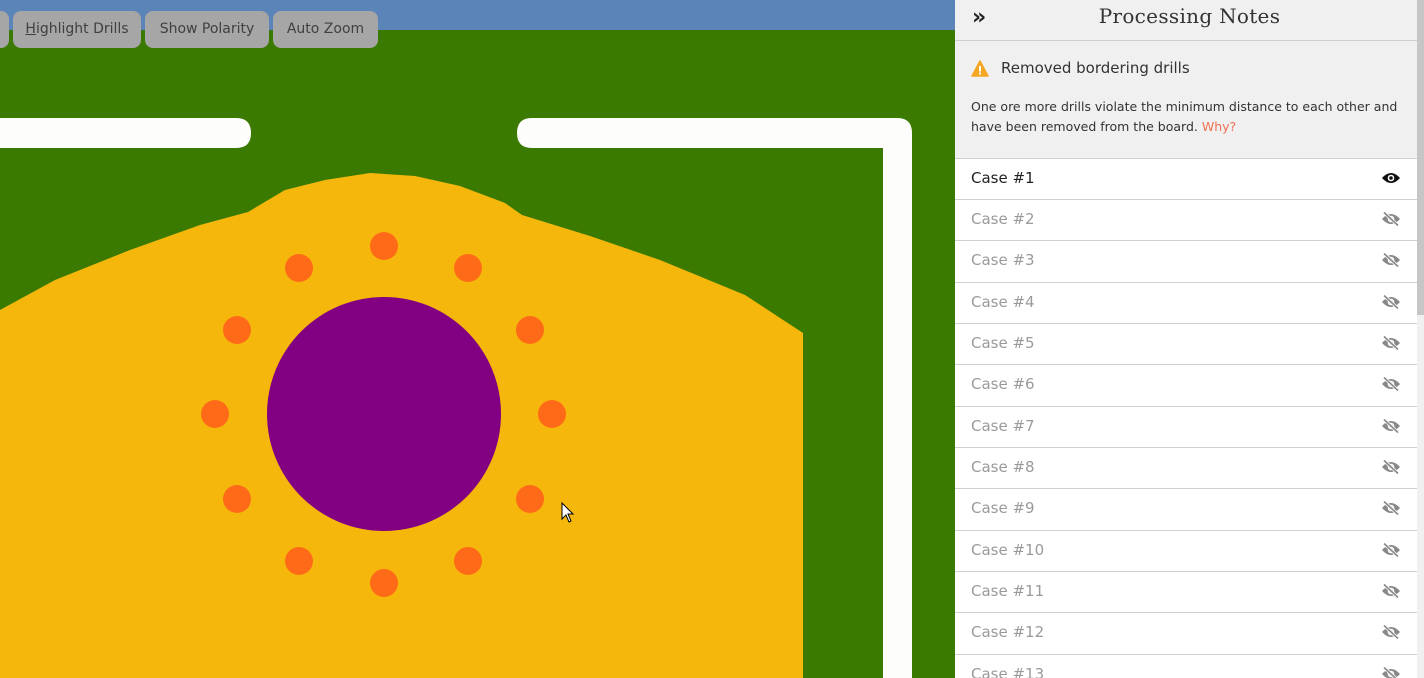 The height and width of the screenshot is (678, 1424). Describe the element at coordinates (1003, 426) in the screenshot. I see `case-label: Case #7` at that location.